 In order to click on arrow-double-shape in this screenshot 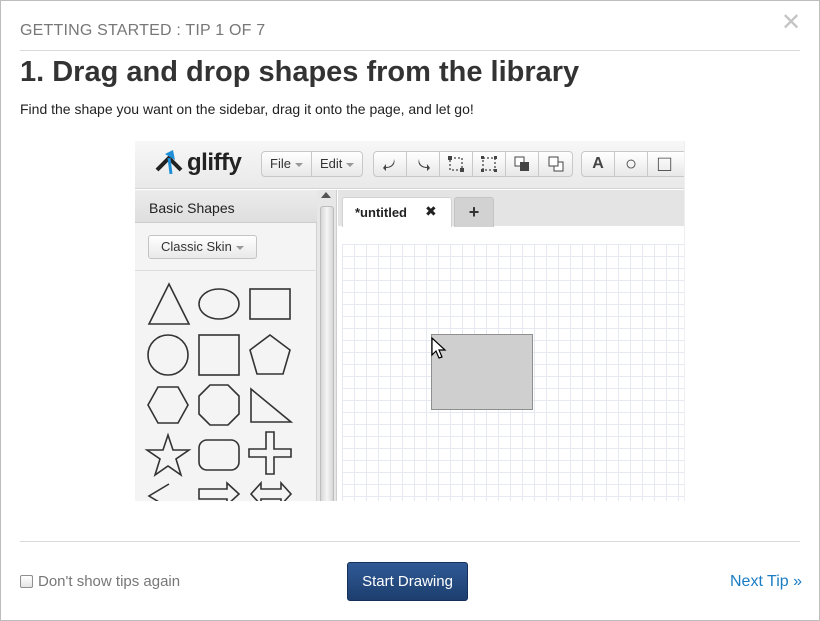, I will do `click(271, 490)`.